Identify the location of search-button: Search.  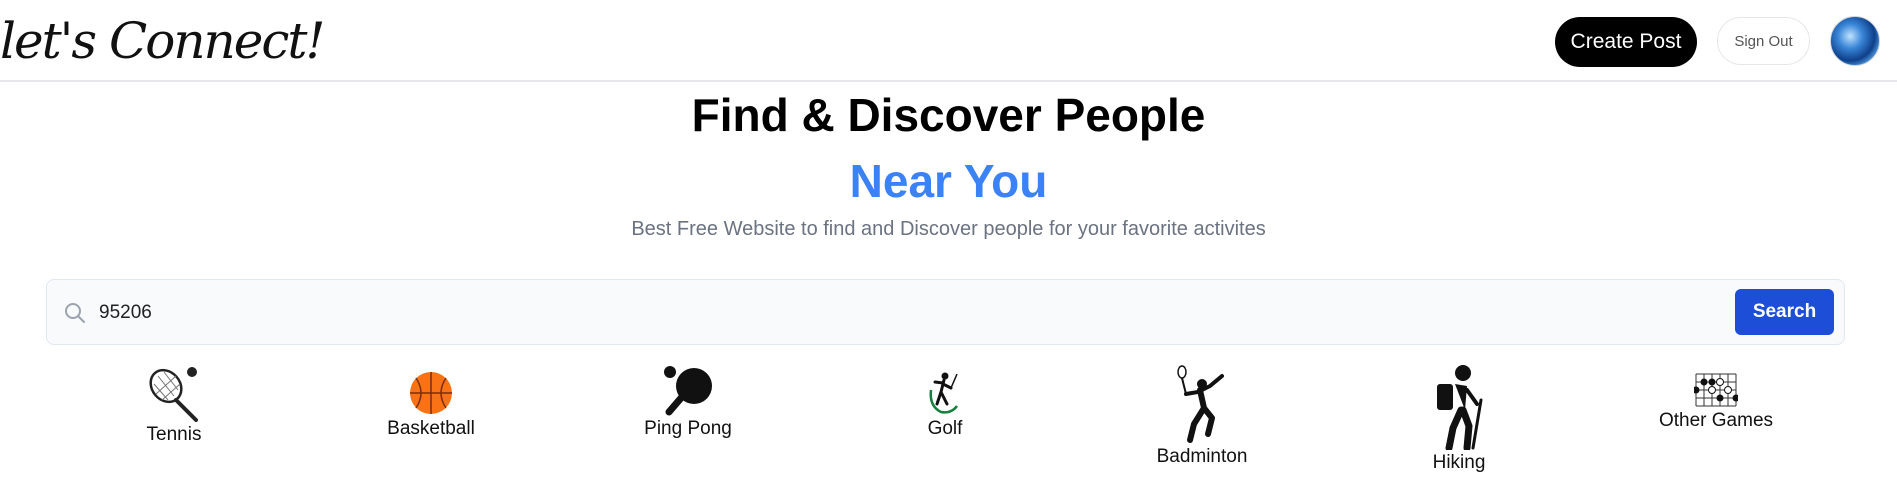
(1784, 312).